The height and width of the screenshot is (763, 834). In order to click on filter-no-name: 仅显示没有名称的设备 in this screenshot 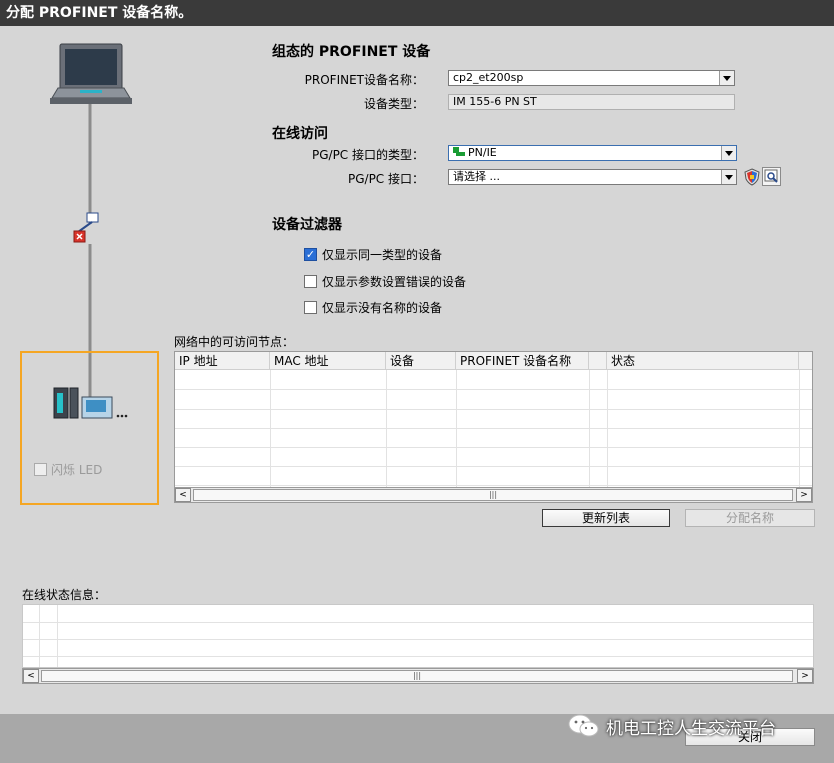, I will do `click(373, 307)`.